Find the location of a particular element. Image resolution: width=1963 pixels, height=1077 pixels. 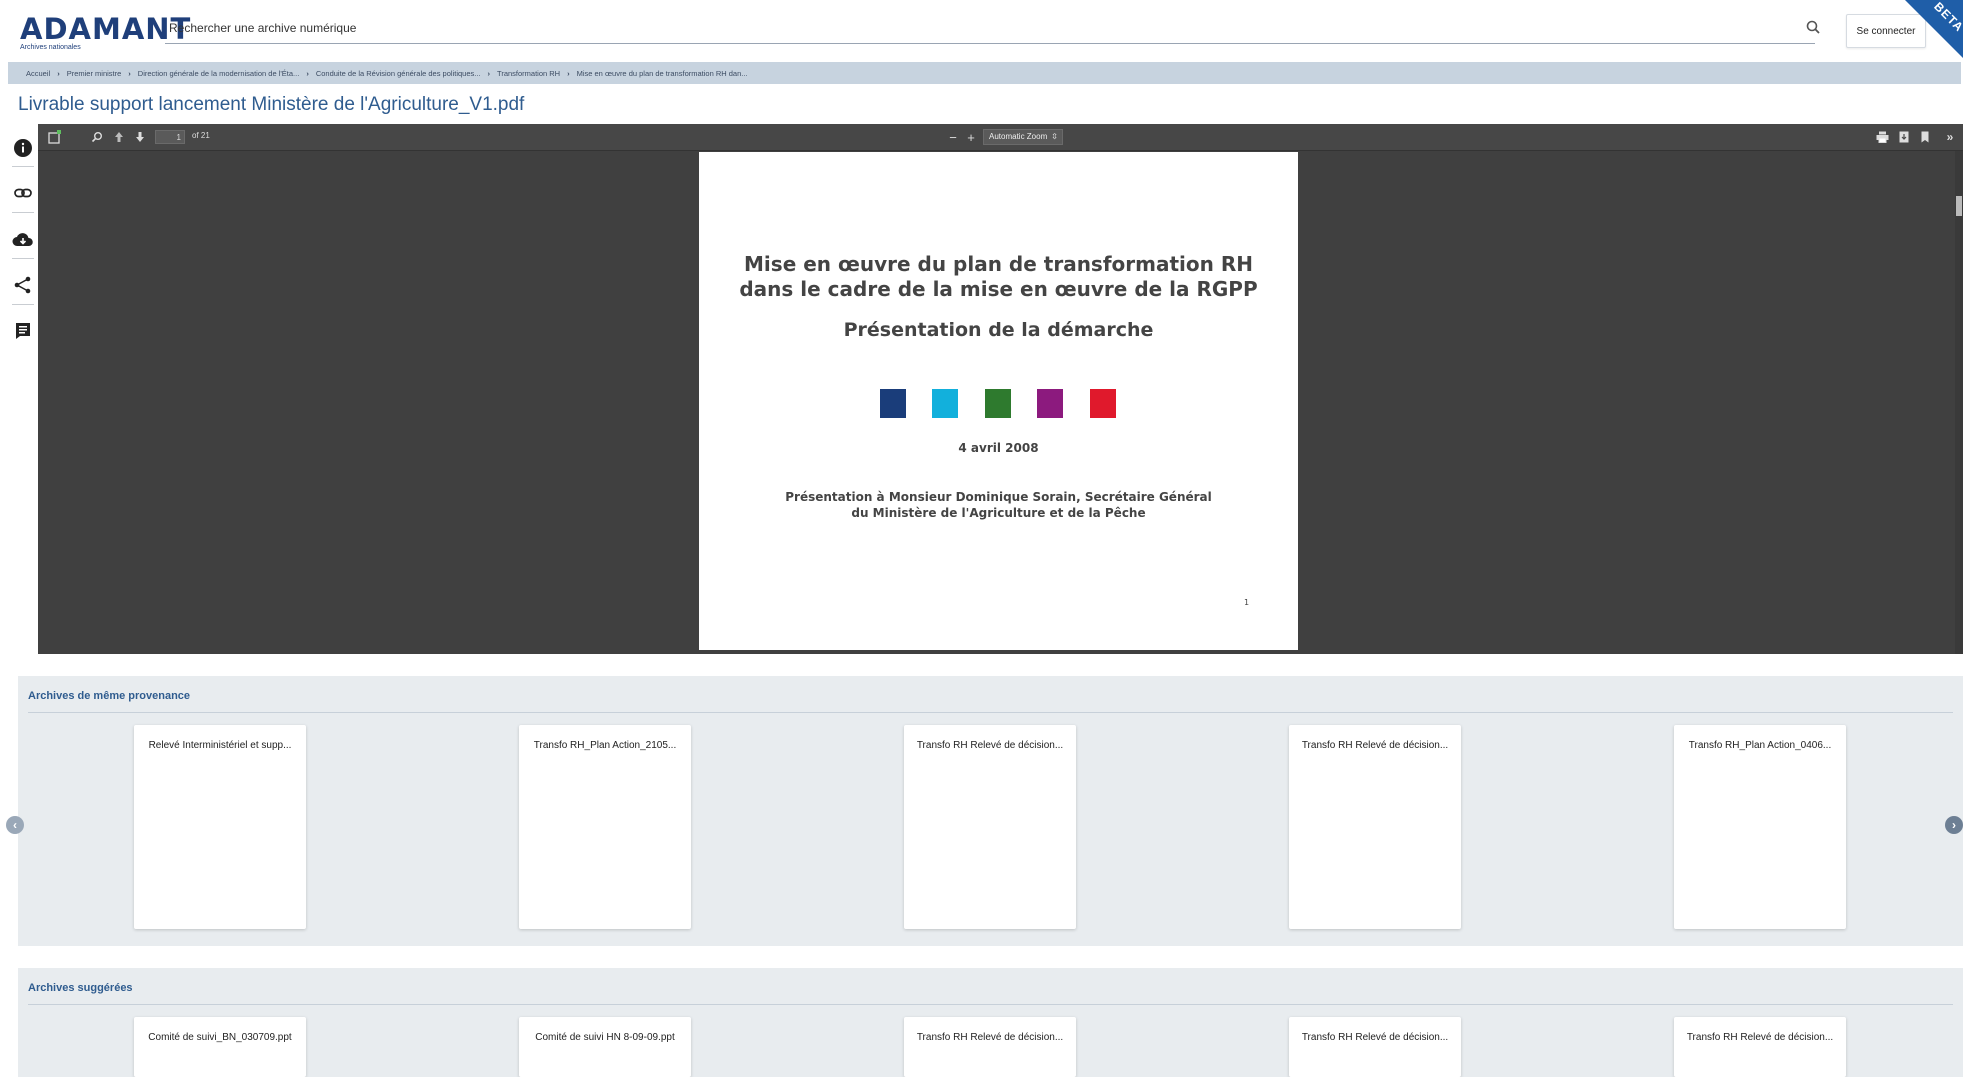

download-icon is located at coordinates (1904, 137).